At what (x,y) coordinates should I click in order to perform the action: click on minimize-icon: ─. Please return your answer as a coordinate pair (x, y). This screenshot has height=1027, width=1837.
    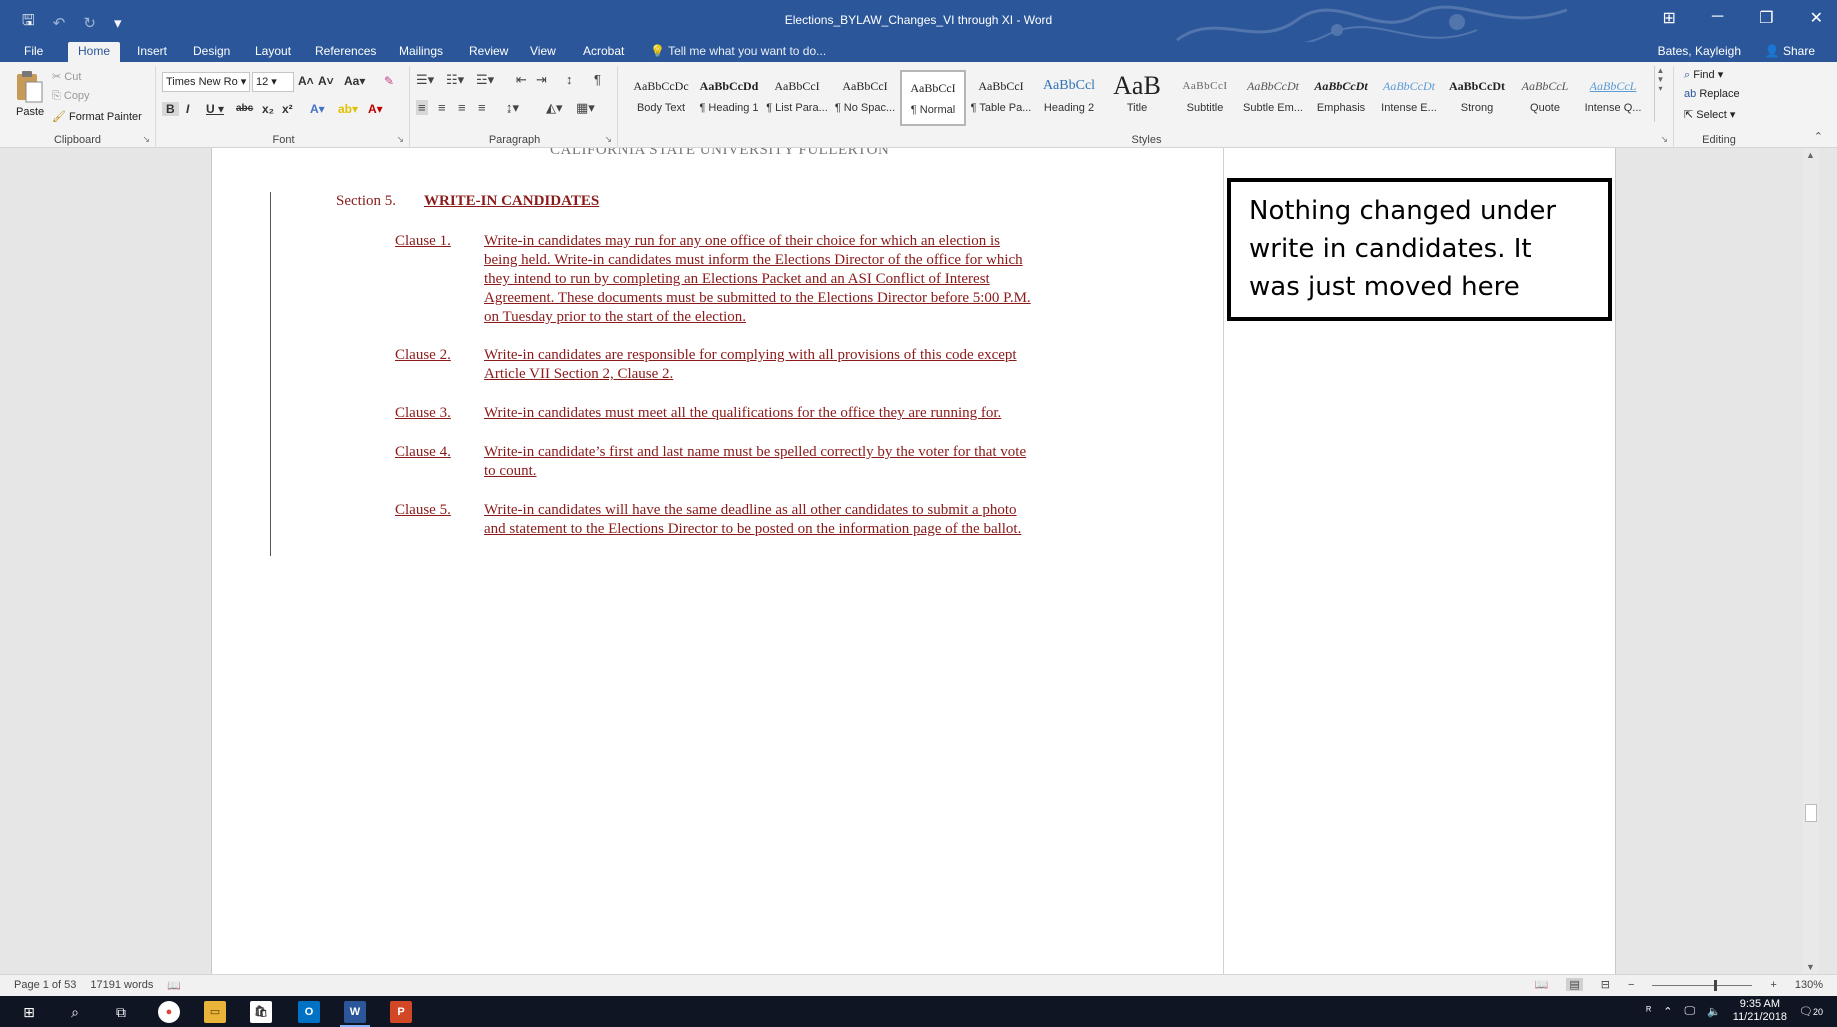
    Looking at the image, I should click on (1717, 18).